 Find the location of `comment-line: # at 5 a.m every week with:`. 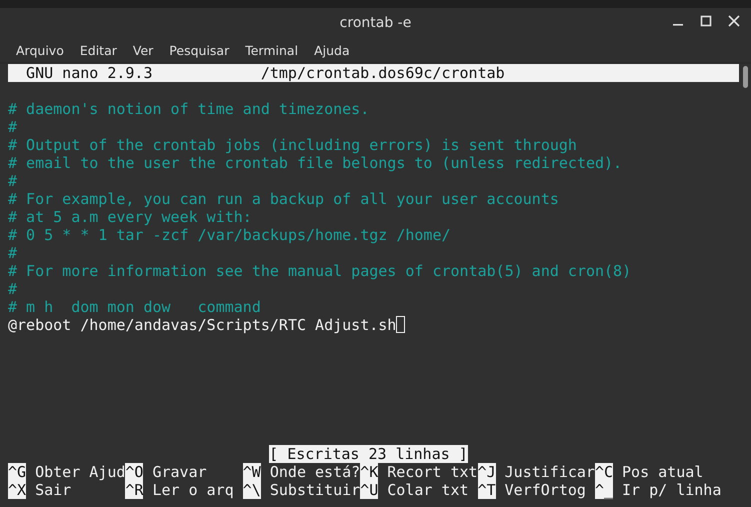

comment-line: # at 5 a.m every week with: is located at coordinates (130, 217).